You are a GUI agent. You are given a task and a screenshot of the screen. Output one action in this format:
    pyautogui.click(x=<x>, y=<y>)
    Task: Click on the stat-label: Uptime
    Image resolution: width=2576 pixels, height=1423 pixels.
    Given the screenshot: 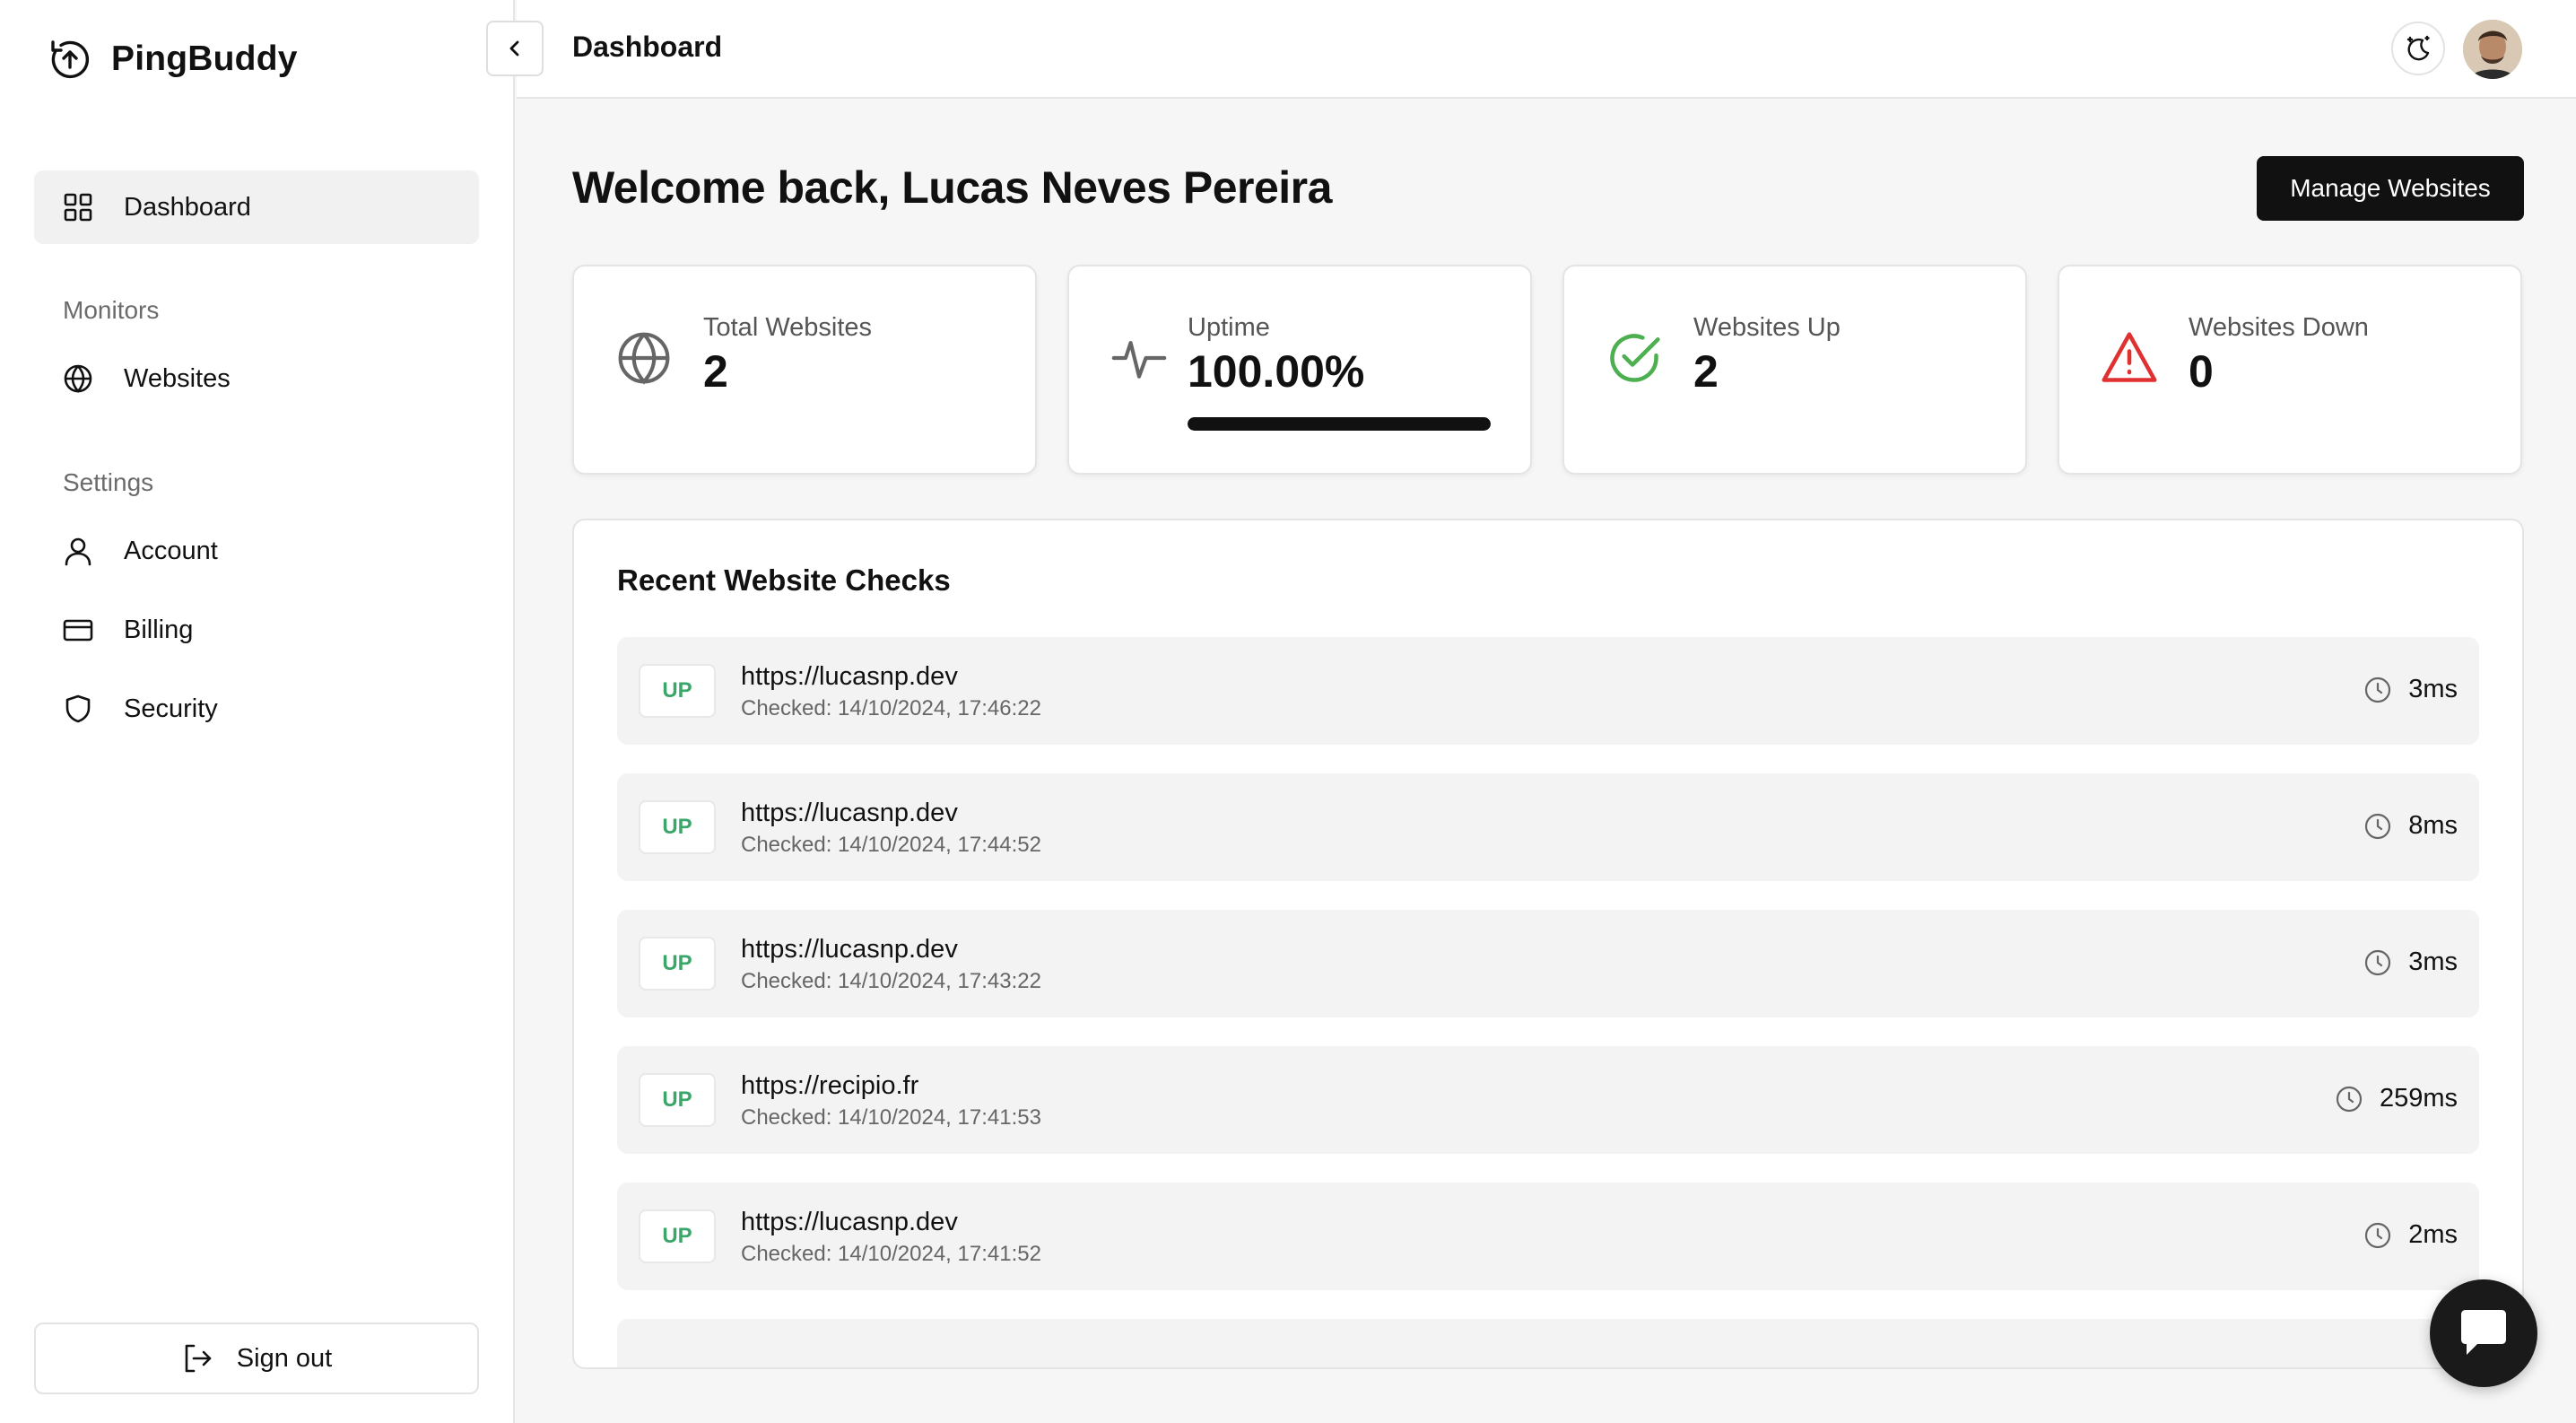 What is the action you would take?
    pyautogui.click(x=1229, y=327)
    